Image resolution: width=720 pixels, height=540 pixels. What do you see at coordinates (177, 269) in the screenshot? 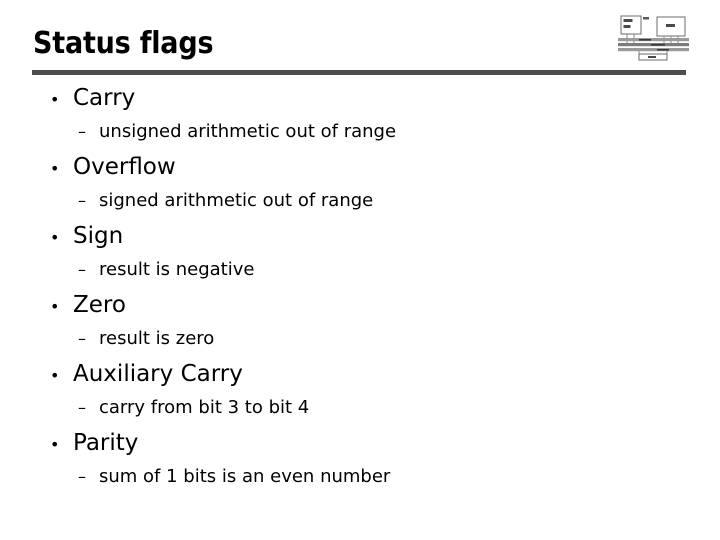
I see `flag-description: result is negative` at bounding box center [177, 269].